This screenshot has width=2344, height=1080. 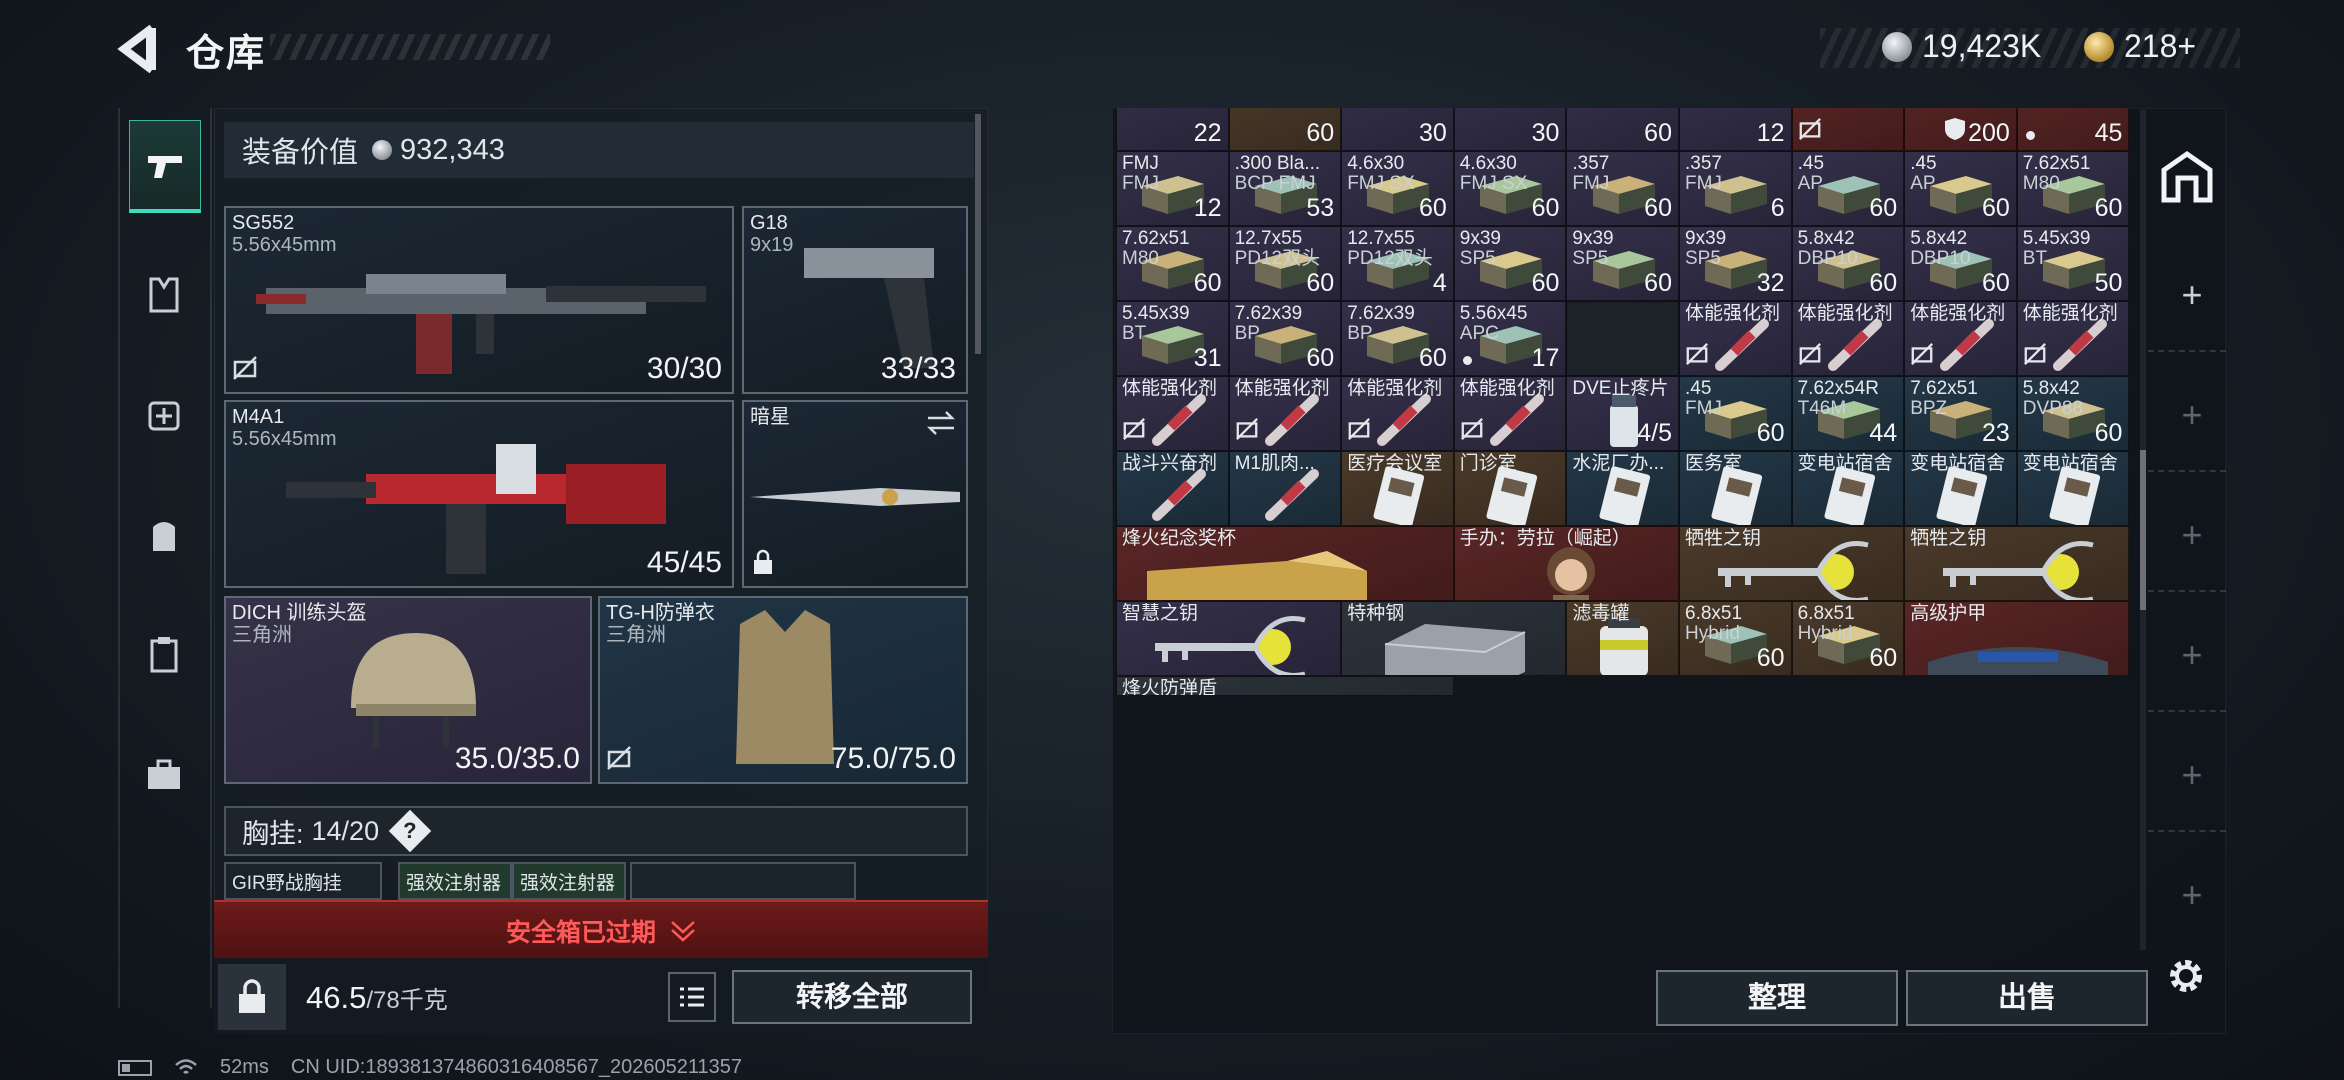 I want to click on tab-collectibles, so click(x=164, y=774).